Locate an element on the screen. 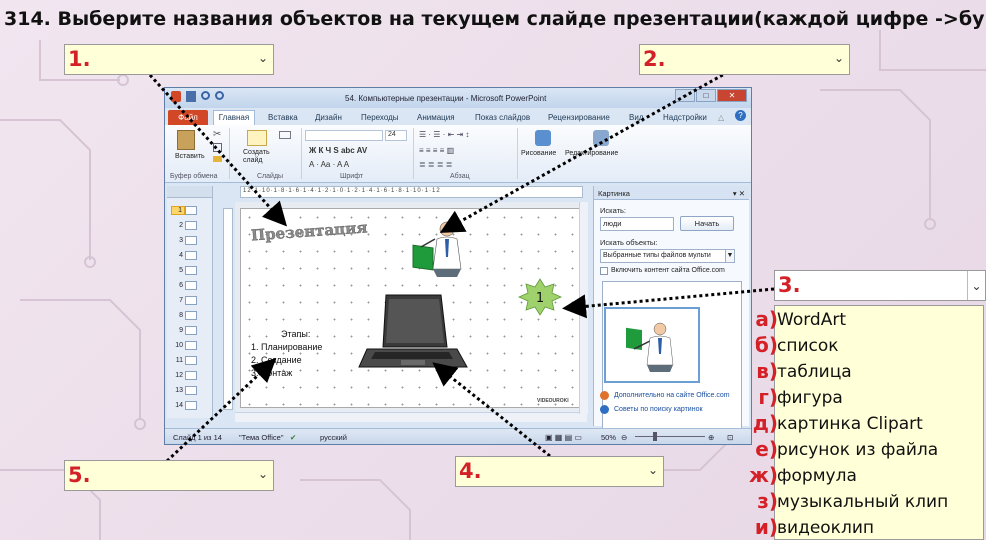 The image size is (986, 540). option-item: музыкальный клип is located at coordinates (877, 502).